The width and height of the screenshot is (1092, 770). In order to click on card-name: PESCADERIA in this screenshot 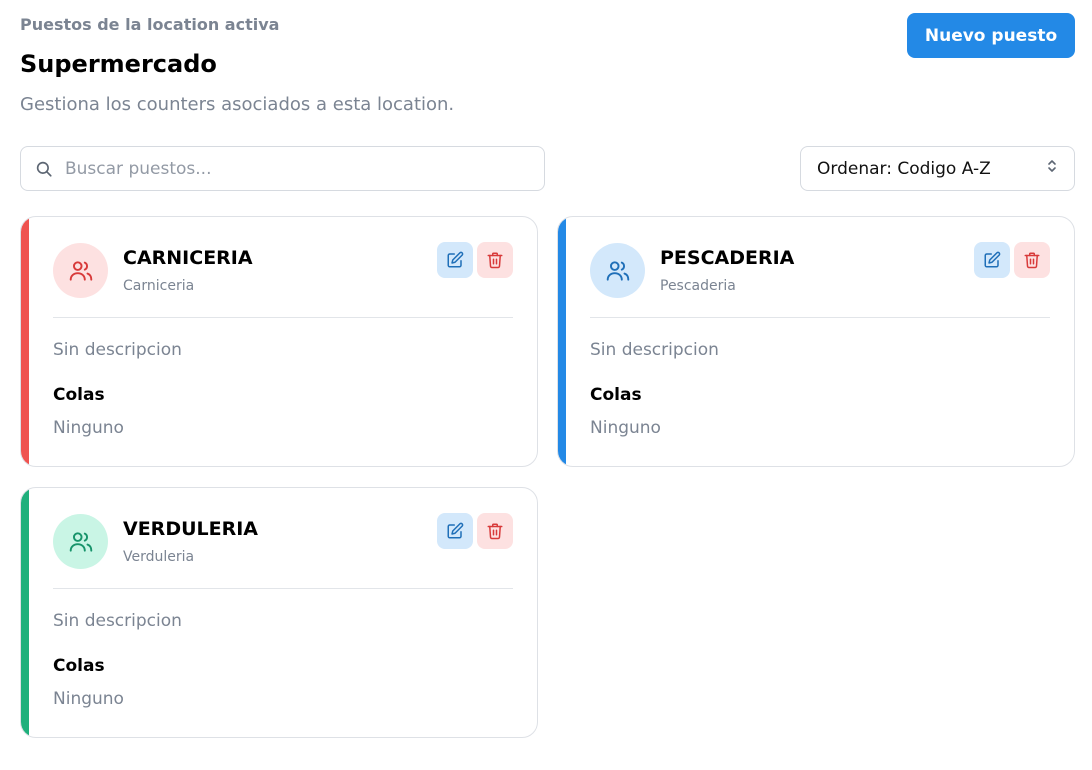, I will do `click(727, 258)`.